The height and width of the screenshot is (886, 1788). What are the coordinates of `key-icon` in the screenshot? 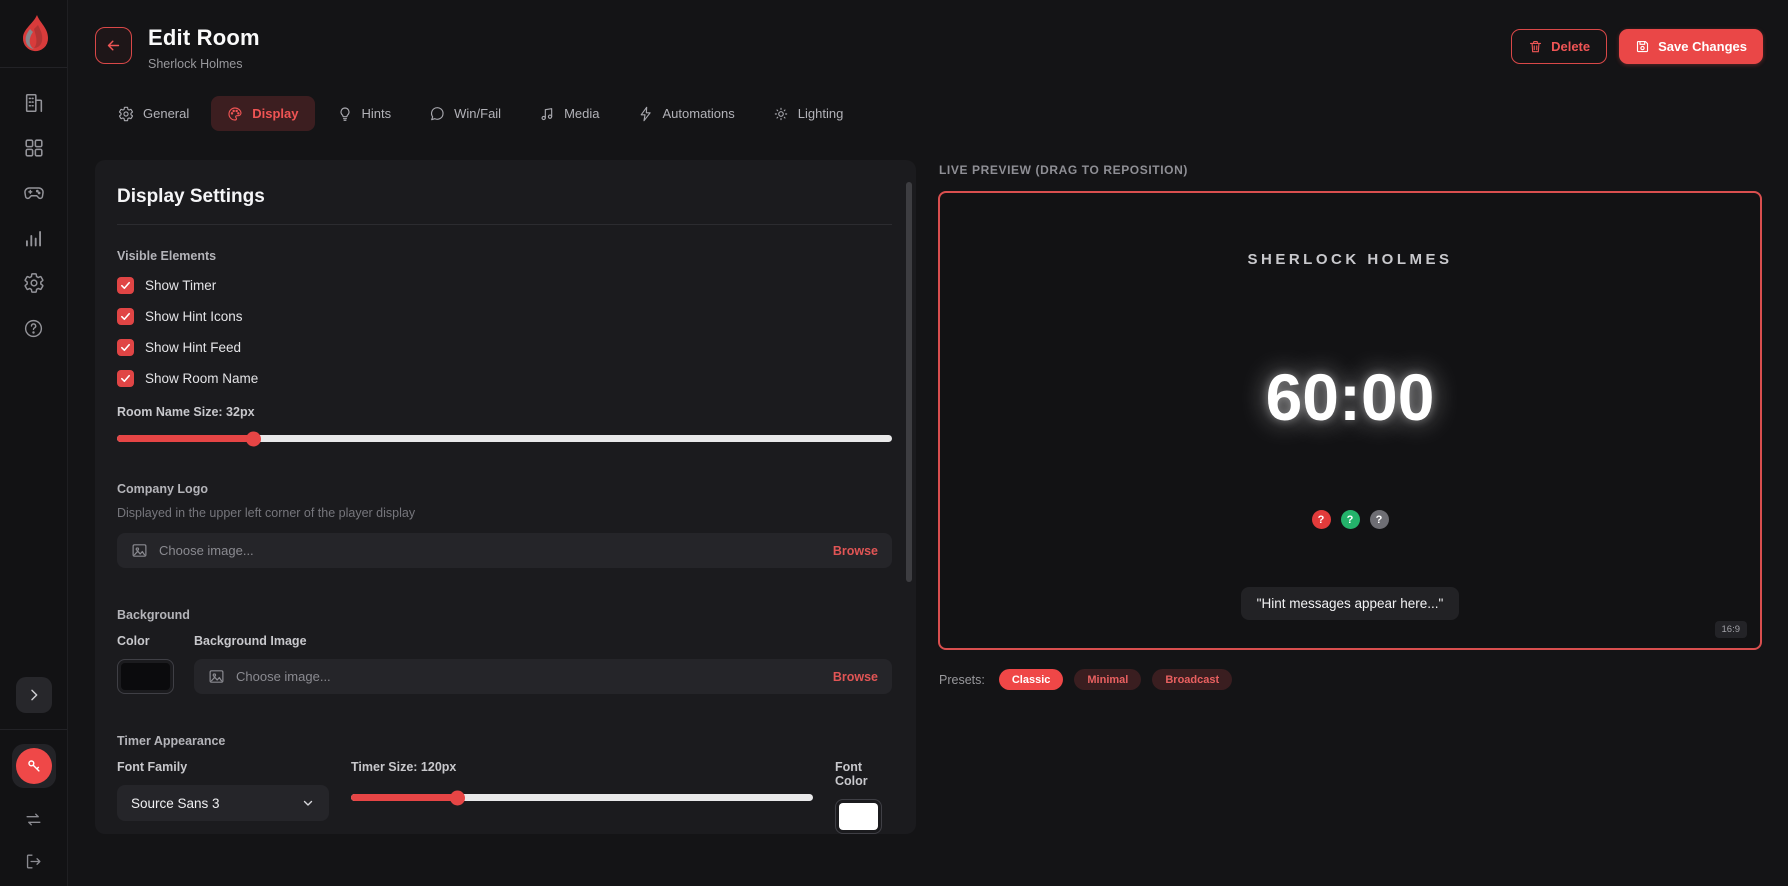 It's located at (33, 766).